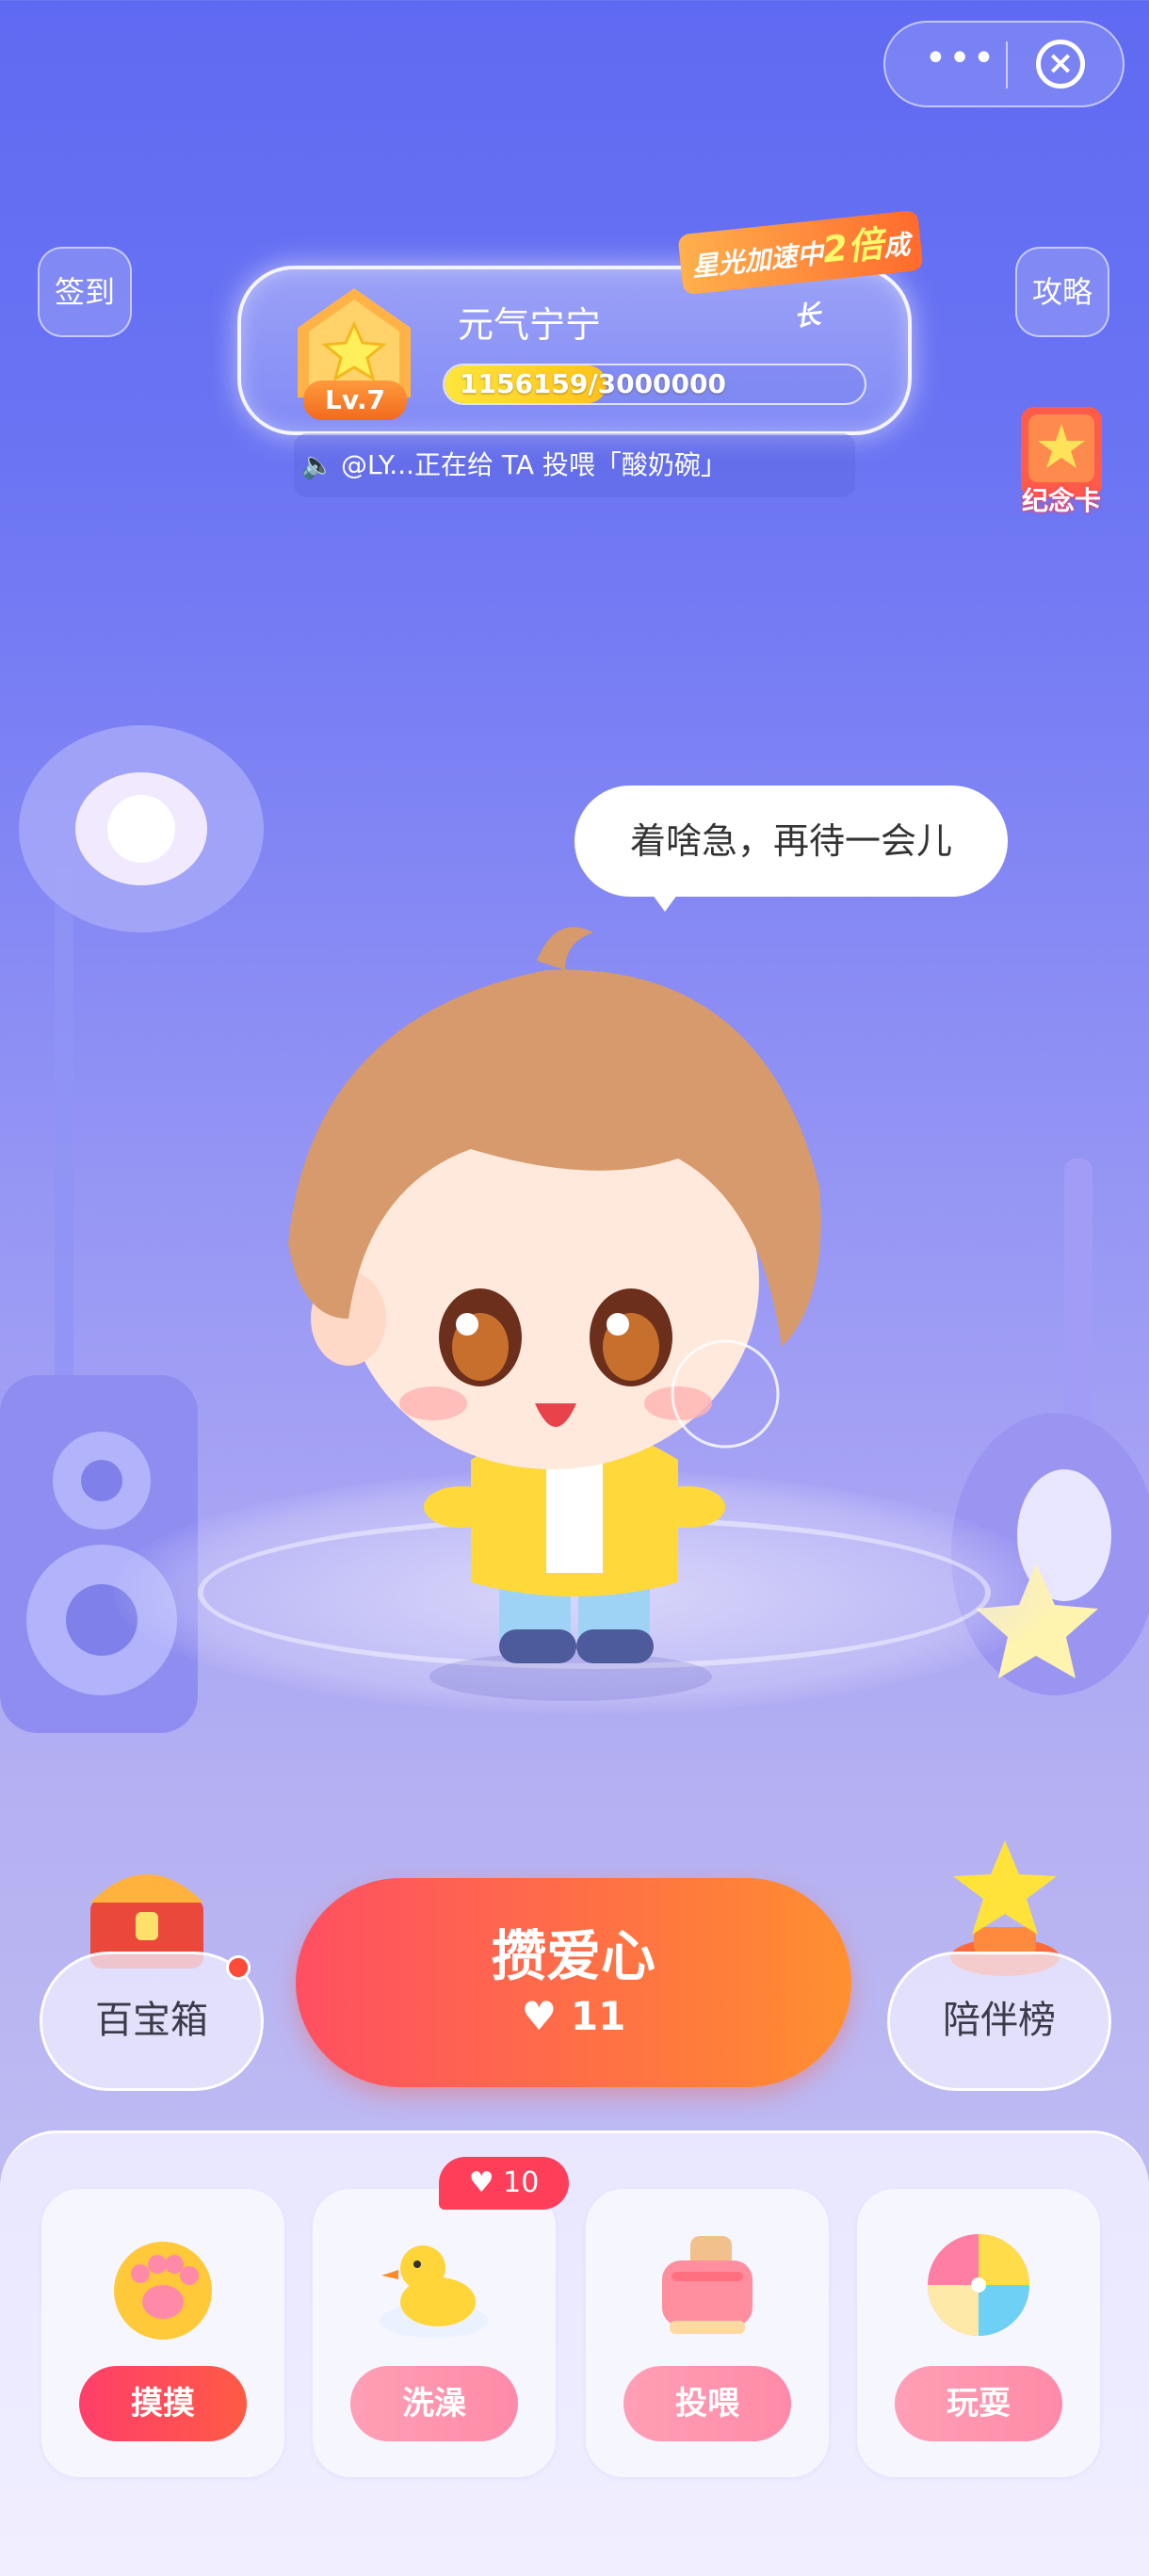 This screenshot has height=2576, width=1149. What do you see at coordinates (163, 2403) in the screenshot?
I see `pat-button: 摸摸` at bounding box center [163, 2403].